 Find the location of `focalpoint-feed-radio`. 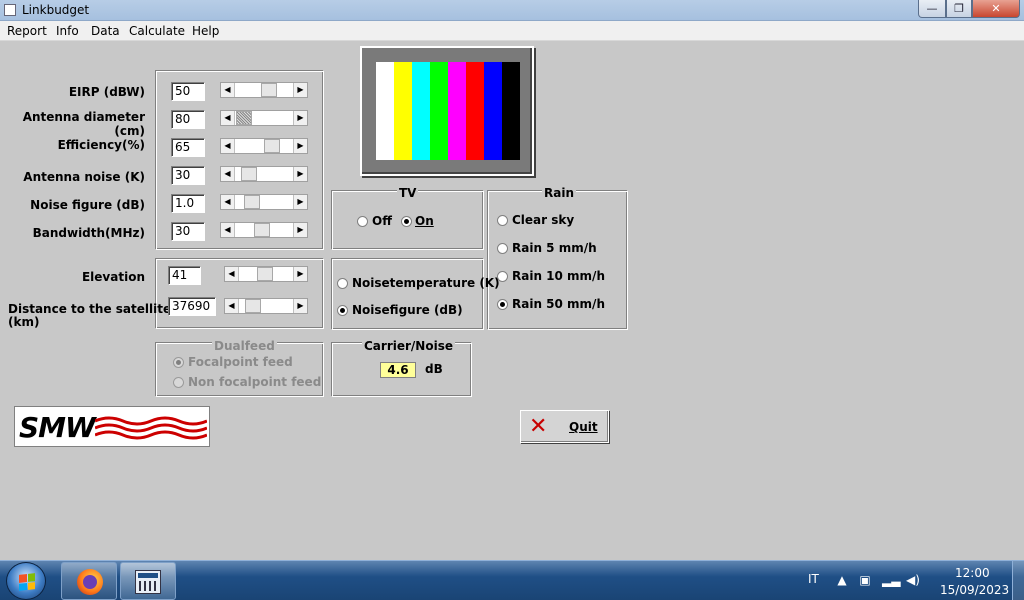

focalpoint-feed-radio is located at coordinates (178, 362).